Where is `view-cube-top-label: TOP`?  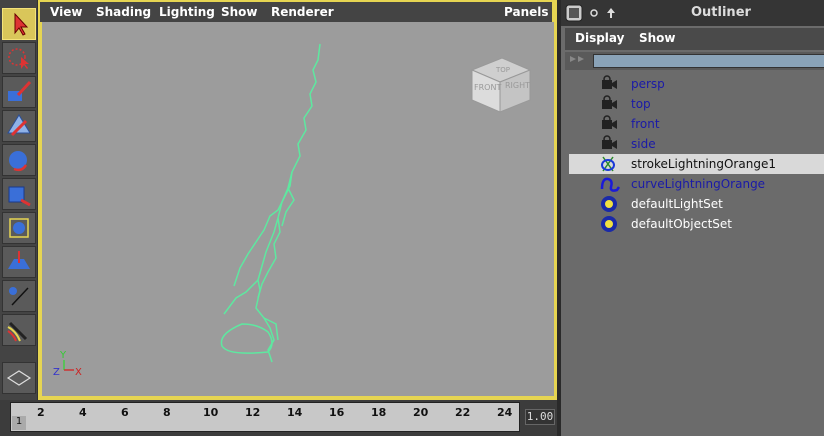 view-cube-top-label: TOP is located at coordinates (502, 70).